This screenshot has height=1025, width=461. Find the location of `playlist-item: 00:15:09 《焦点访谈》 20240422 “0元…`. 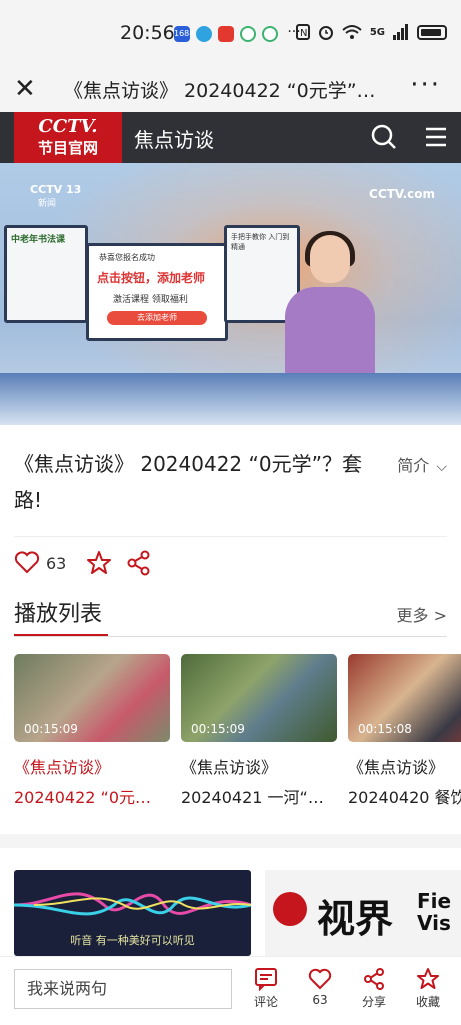

playlist-item: 00:15:09 《焦点访谈》 20240422 “0元… is located at coordinates (92, 731).